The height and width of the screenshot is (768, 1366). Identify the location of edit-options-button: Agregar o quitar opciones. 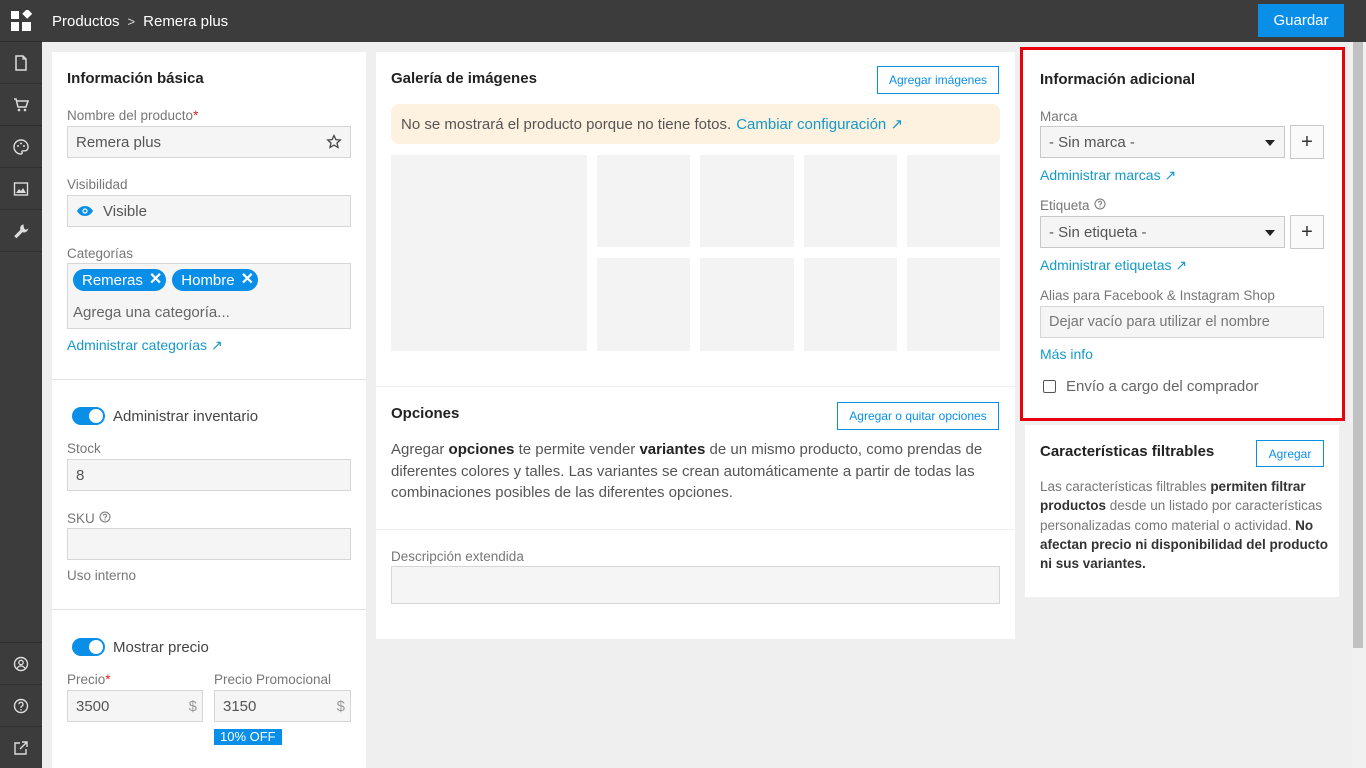
(918, 416).